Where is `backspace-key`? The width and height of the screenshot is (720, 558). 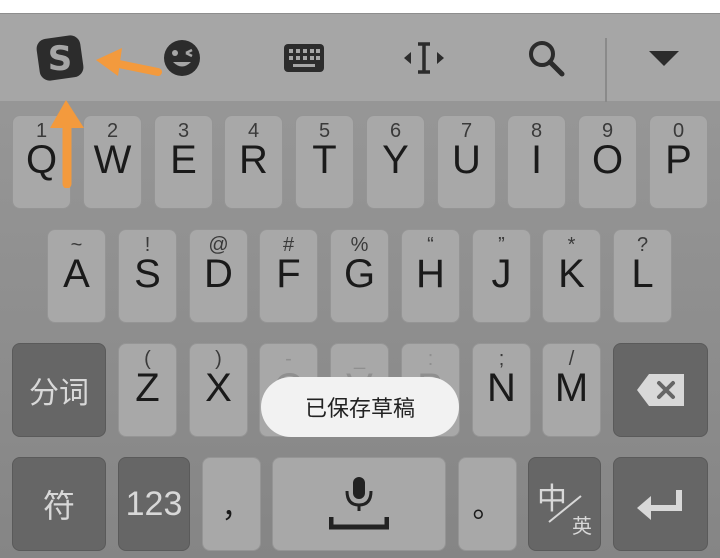
backspace-key is located at coordinates (660, 390).